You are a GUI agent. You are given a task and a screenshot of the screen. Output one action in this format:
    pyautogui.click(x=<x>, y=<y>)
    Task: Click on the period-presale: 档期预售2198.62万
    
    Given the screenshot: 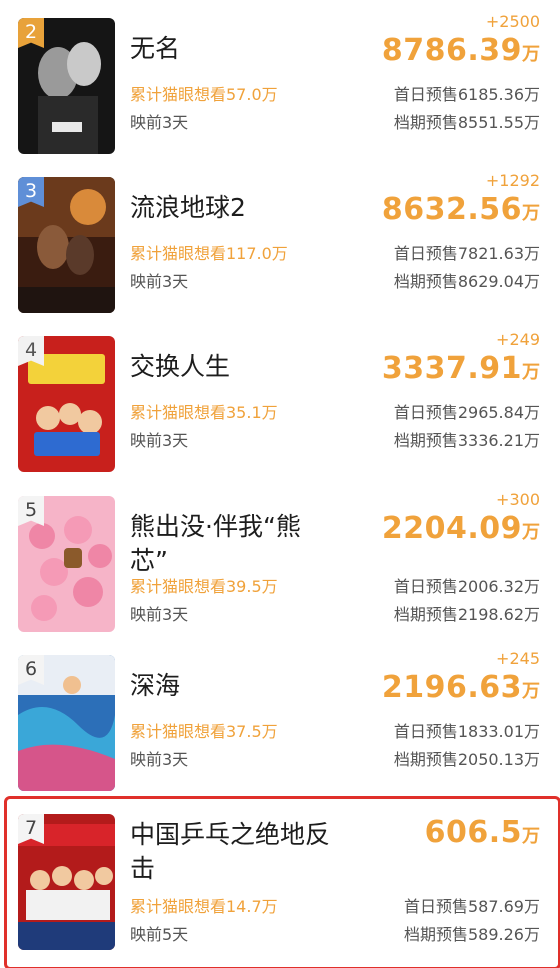 What is the action you would take?
    pyautogui.click(x=466, y=614)
    